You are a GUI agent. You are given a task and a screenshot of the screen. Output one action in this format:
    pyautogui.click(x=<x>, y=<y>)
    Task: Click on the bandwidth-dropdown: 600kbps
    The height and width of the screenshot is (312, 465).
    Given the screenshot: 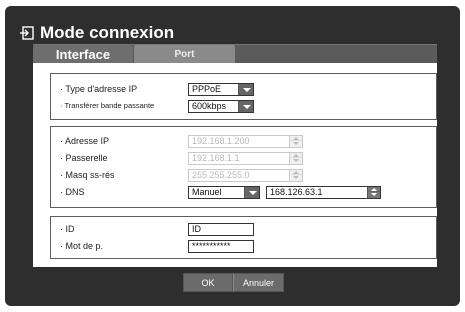 What is the action you would take?
    pyautogui.click(x=221, y=106)
    